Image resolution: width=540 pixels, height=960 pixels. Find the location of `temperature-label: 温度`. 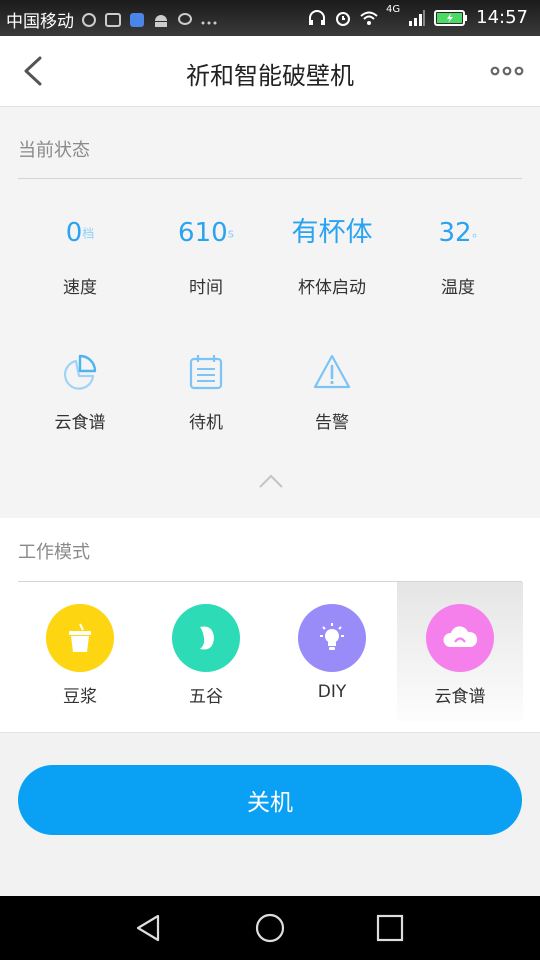

temperature-label: 温度 is located at coordinates (458, 288).